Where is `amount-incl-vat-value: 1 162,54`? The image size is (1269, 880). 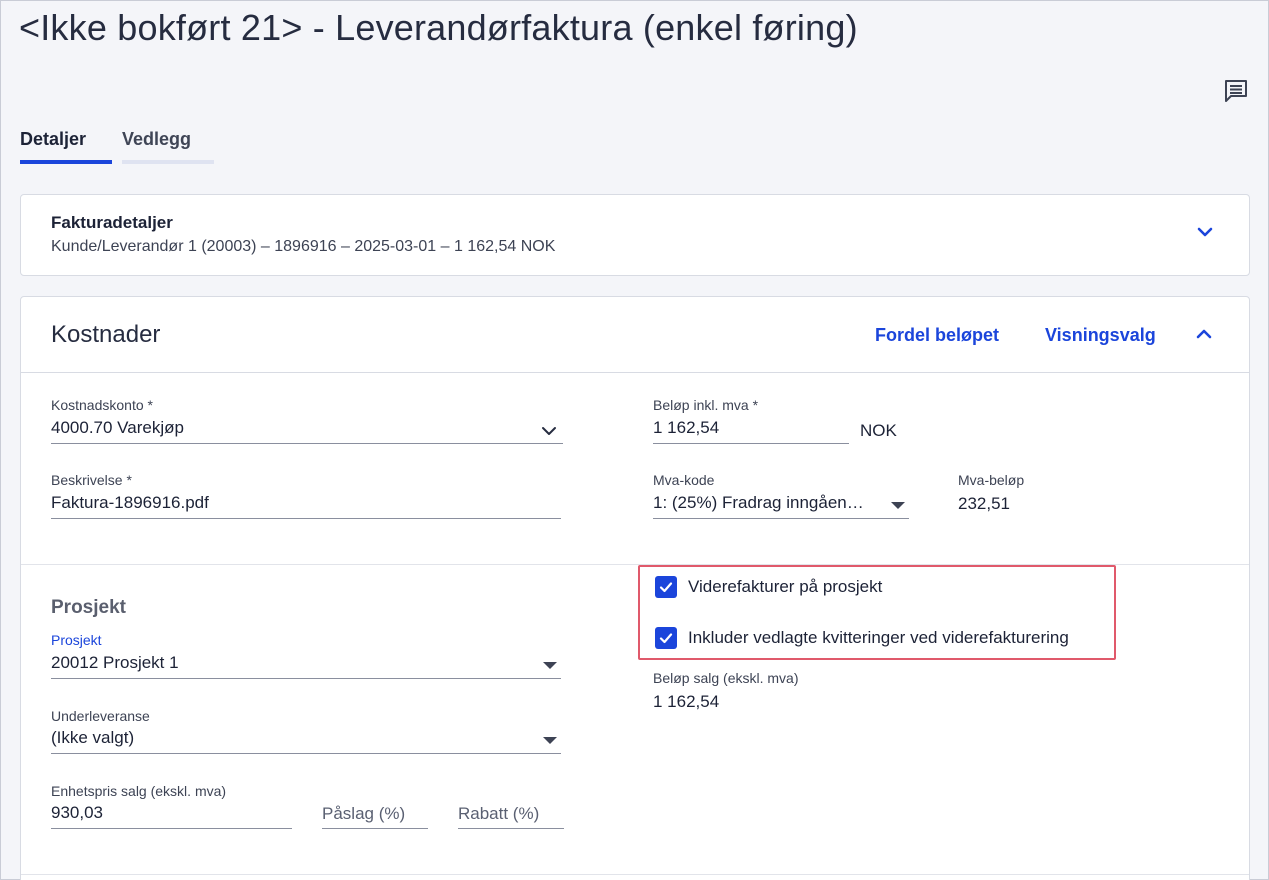 amount-incl-vat-value: 1 162,54 is located at coordinates (686, 427).